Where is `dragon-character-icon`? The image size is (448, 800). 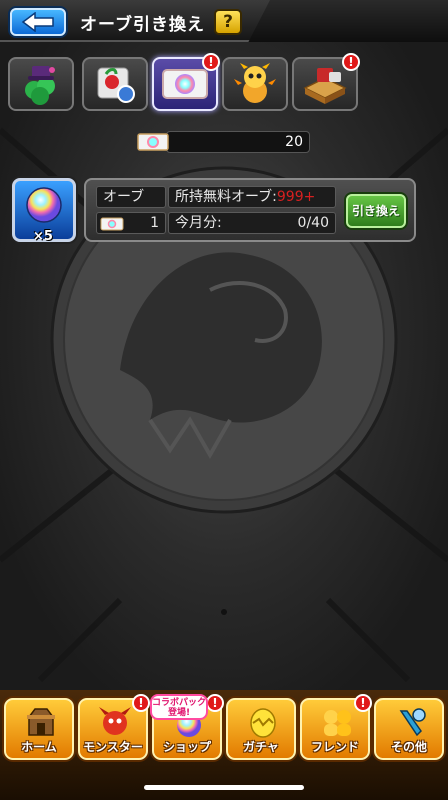
dragon-character-icon is located at coordinates (255, 83).